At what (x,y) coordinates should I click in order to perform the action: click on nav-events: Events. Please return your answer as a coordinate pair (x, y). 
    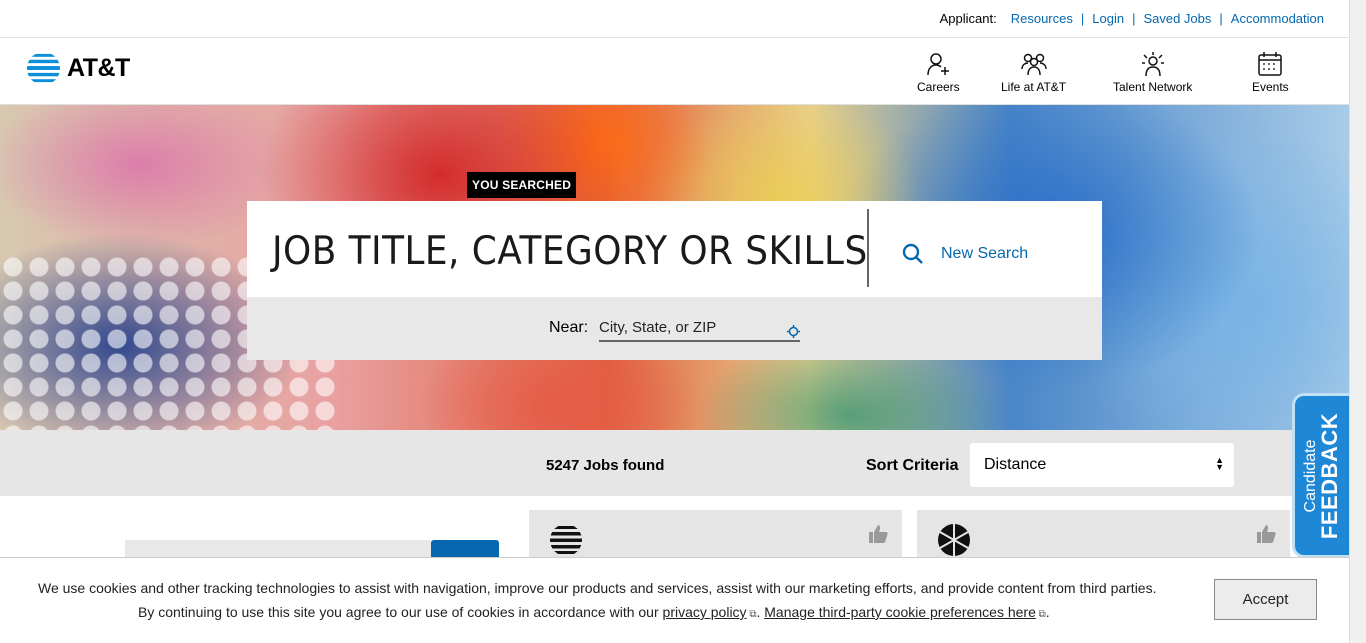
    Looking at the image, I should click on (1270, 72).